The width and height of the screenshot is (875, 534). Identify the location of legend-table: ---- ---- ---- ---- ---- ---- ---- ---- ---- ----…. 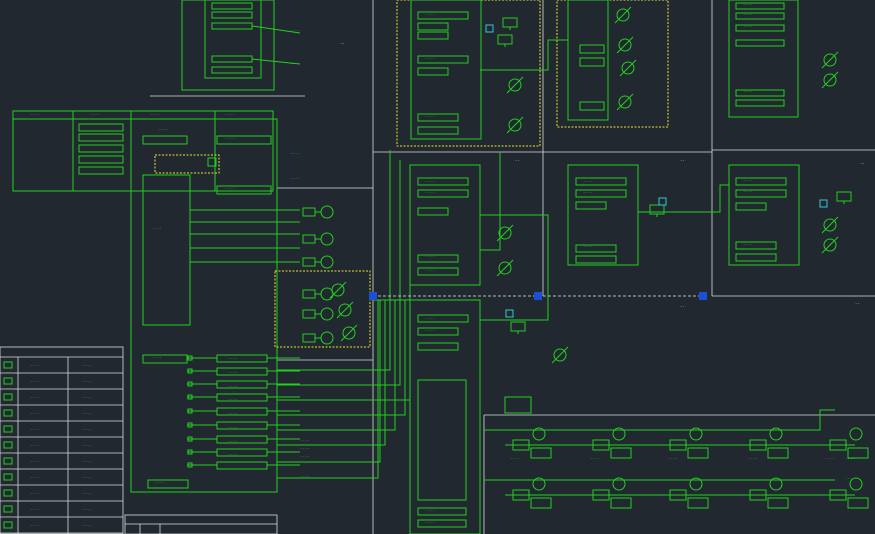
(62, 440).